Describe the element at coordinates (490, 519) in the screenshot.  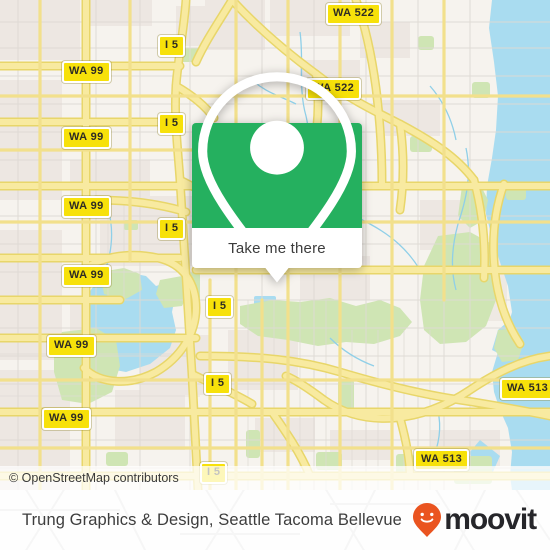
I see `moovit-wordmark: moovit` at that location.